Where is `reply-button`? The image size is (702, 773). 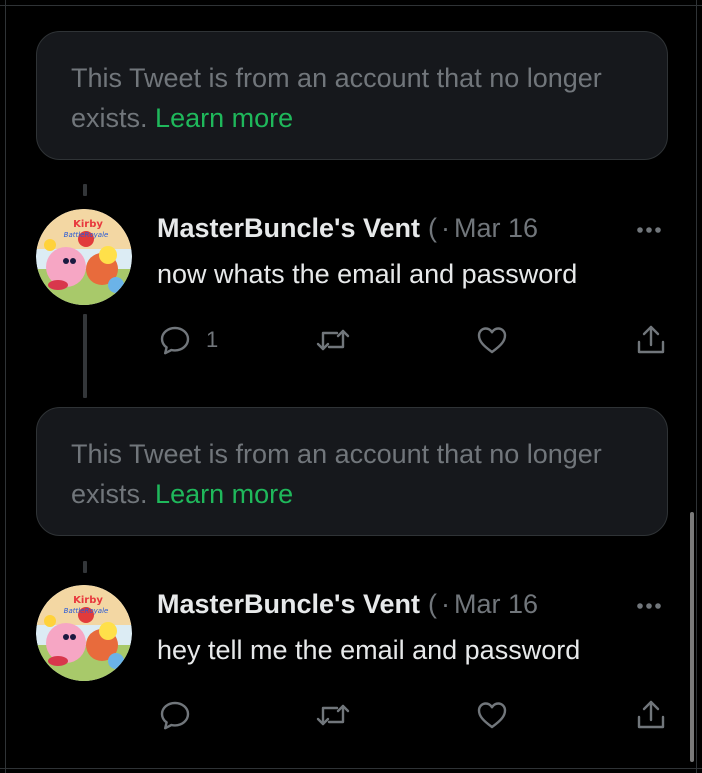 reply-button is located at coordinates (182, 715).